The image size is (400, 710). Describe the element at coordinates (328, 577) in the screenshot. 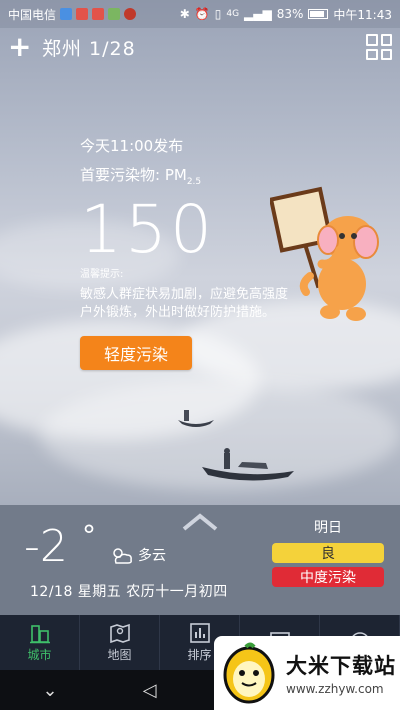

I see `quality-badge-moderate: 中度污染` at that location.